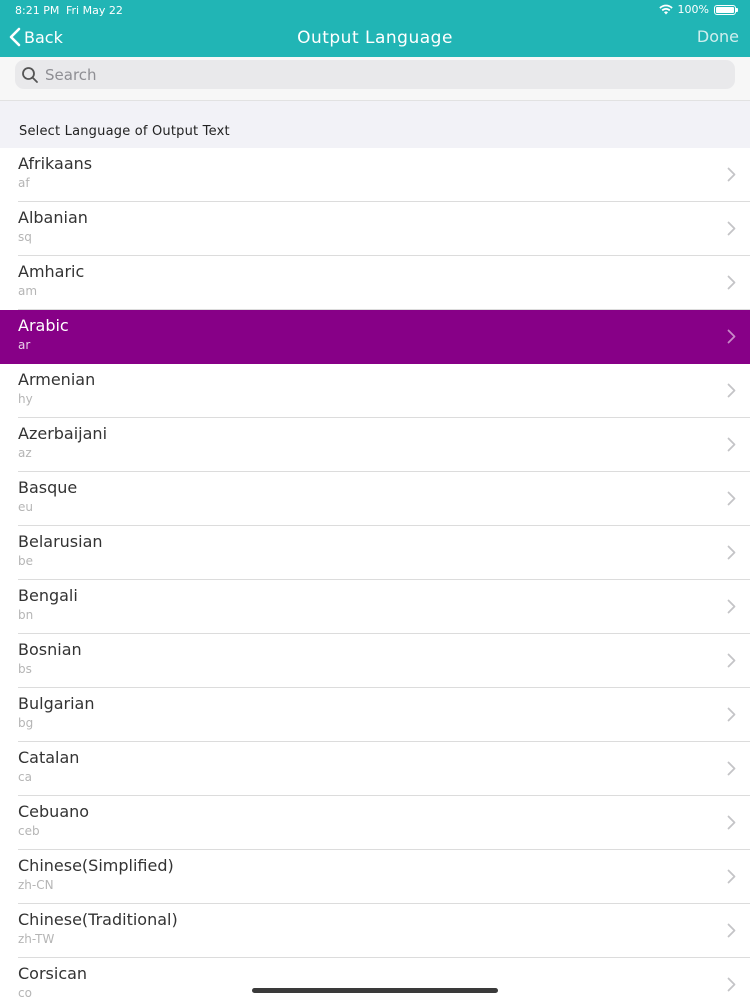 The width and height of the screenshot is (750, 1000). Describe the element at coordinates (375, 283) in the screenshot. I see `language-row-am: Amharic am` at that location.